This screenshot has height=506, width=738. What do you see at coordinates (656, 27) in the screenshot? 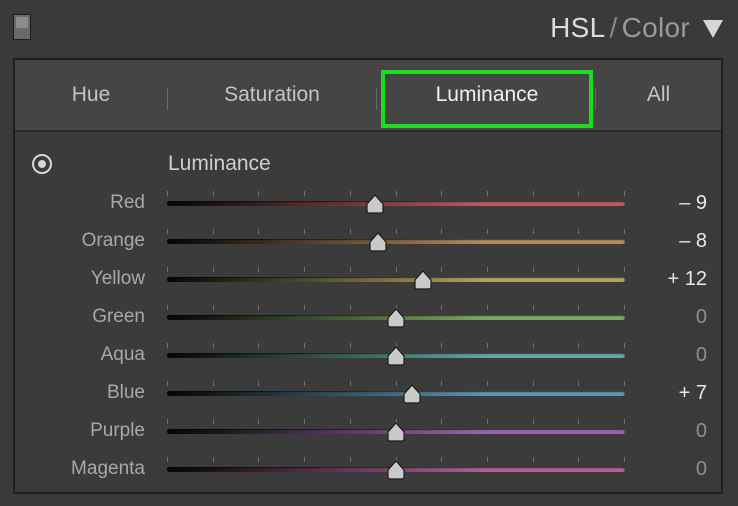
I see `title-color: Color` at bounding box center [656, 27].